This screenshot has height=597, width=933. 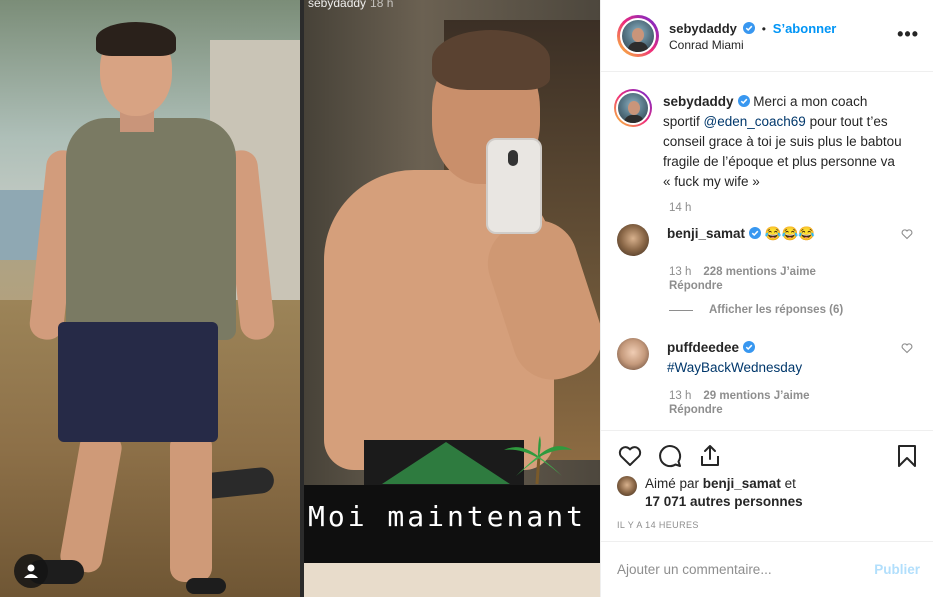 I want to click on location-link: Conrad Miami, so click(x=752, y=45).